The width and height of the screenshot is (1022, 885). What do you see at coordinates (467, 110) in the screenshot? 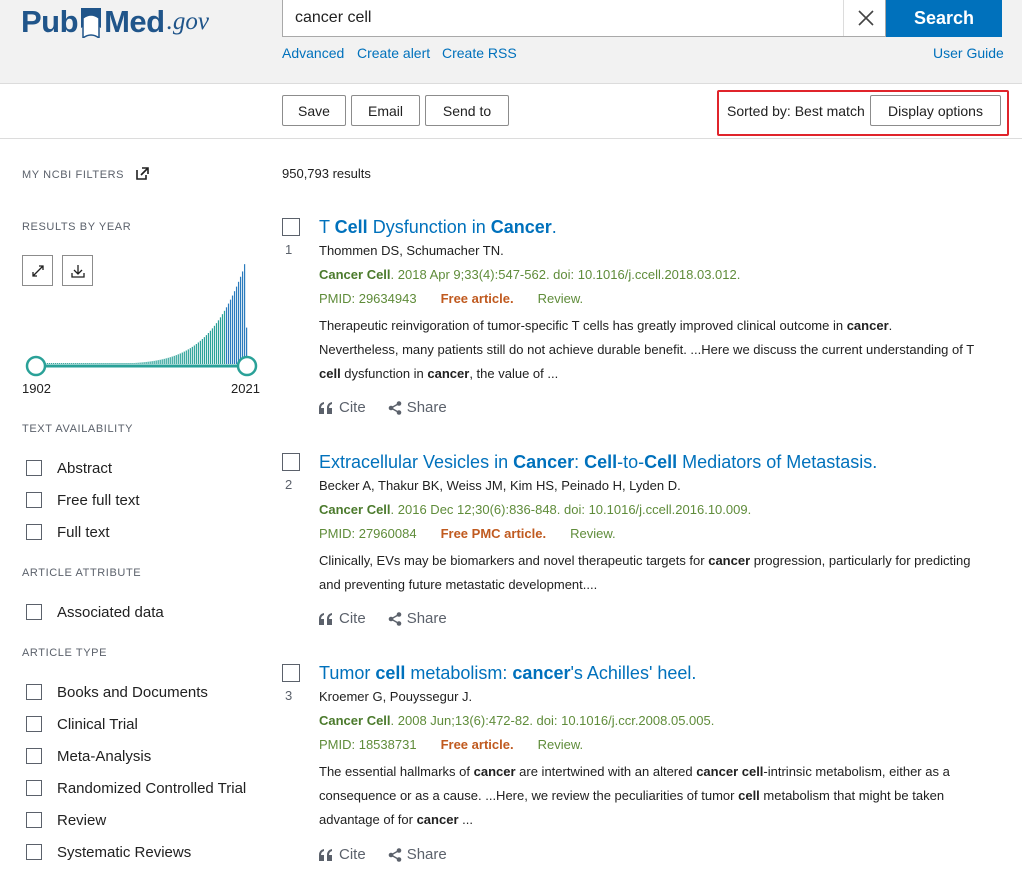
I see `send-to-button: Send to` at bounding box center [467, 110].